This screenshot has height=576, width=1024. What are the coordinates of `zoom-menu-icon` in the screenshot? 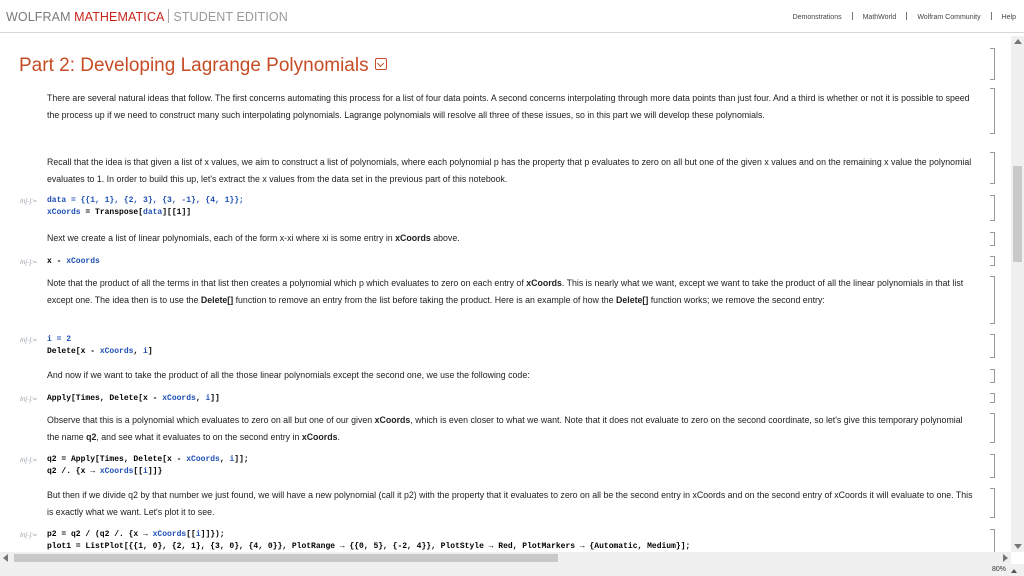 It's located at (1014, 571).